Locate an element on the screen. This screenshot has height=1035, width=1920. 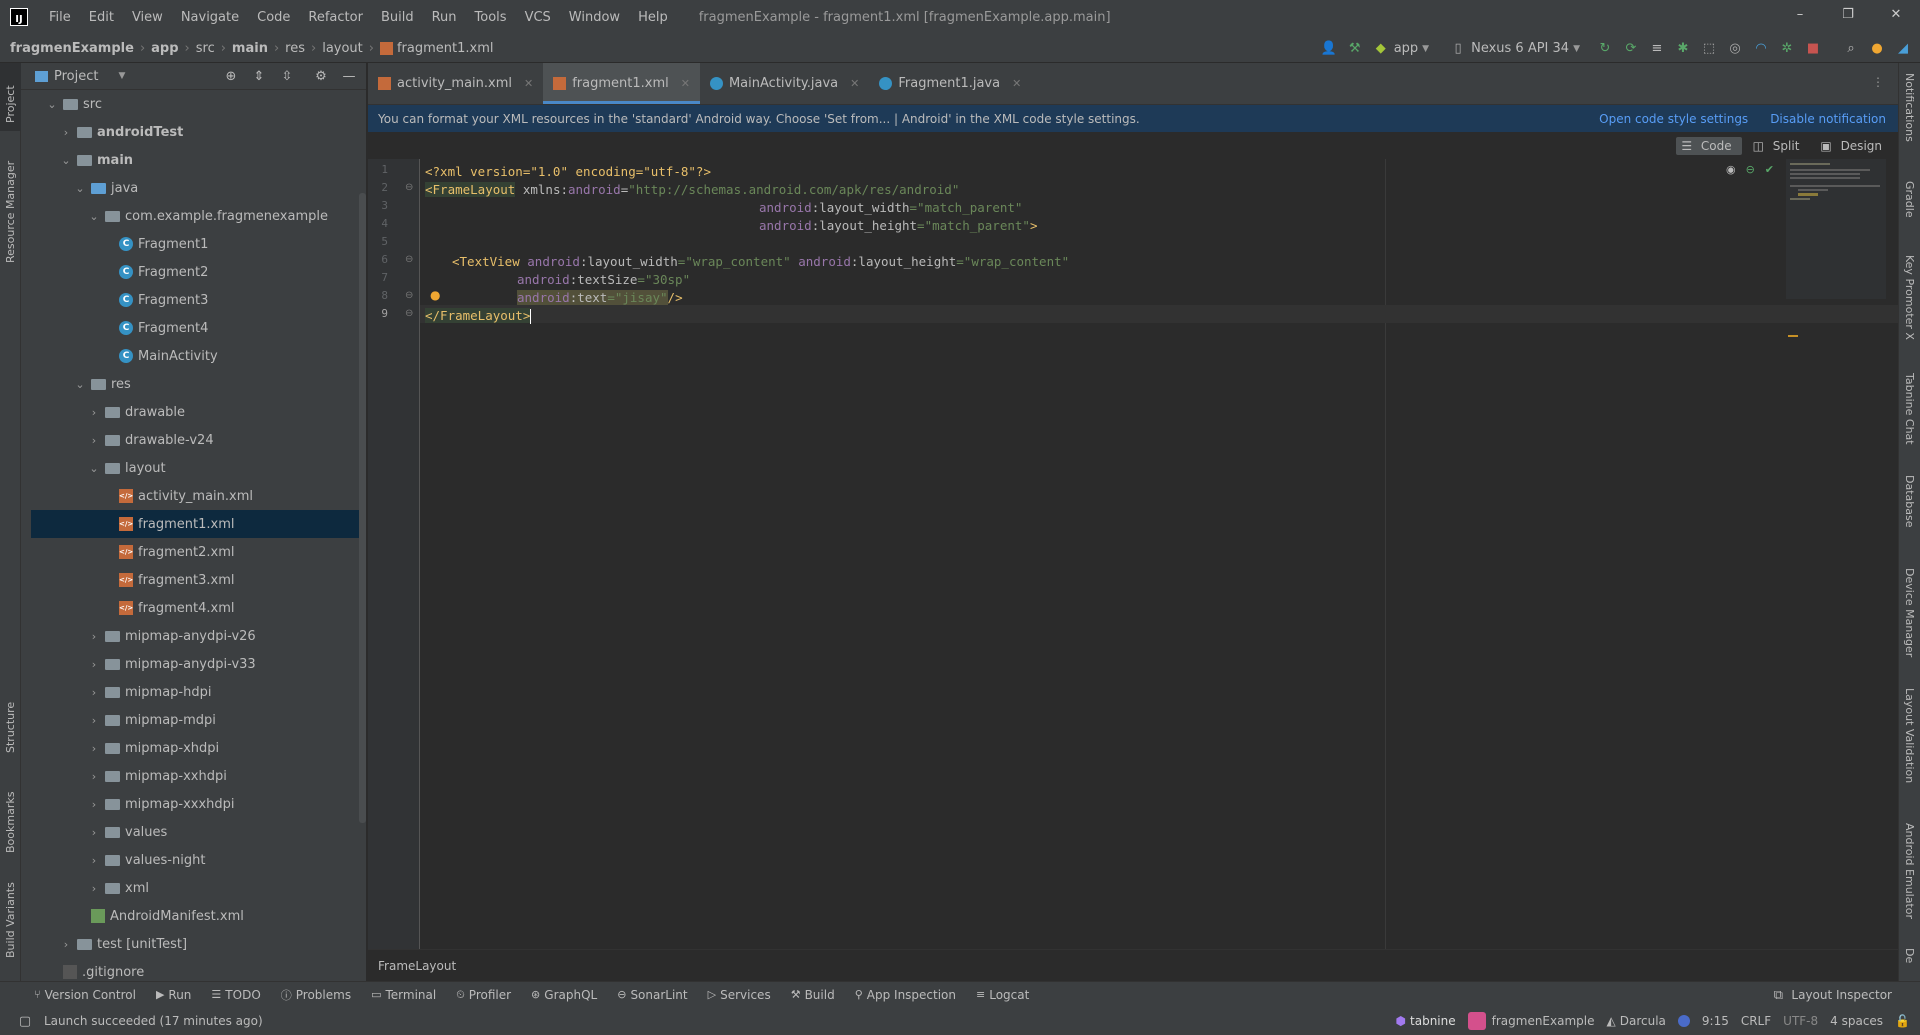
menu-code: Code is located at coordinates (273, 17).